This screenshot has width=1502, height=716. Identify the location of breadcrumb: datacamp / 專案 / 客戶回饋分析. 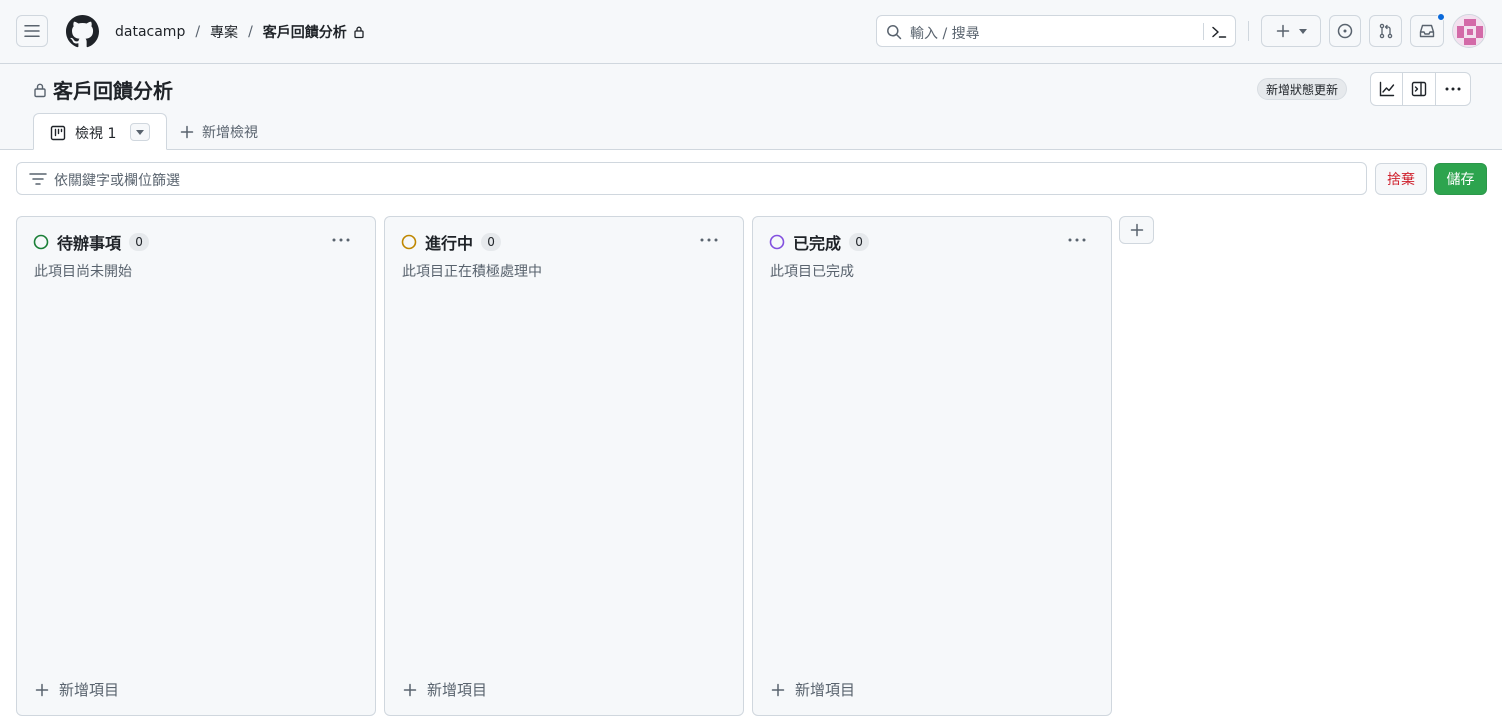
(240, 32).